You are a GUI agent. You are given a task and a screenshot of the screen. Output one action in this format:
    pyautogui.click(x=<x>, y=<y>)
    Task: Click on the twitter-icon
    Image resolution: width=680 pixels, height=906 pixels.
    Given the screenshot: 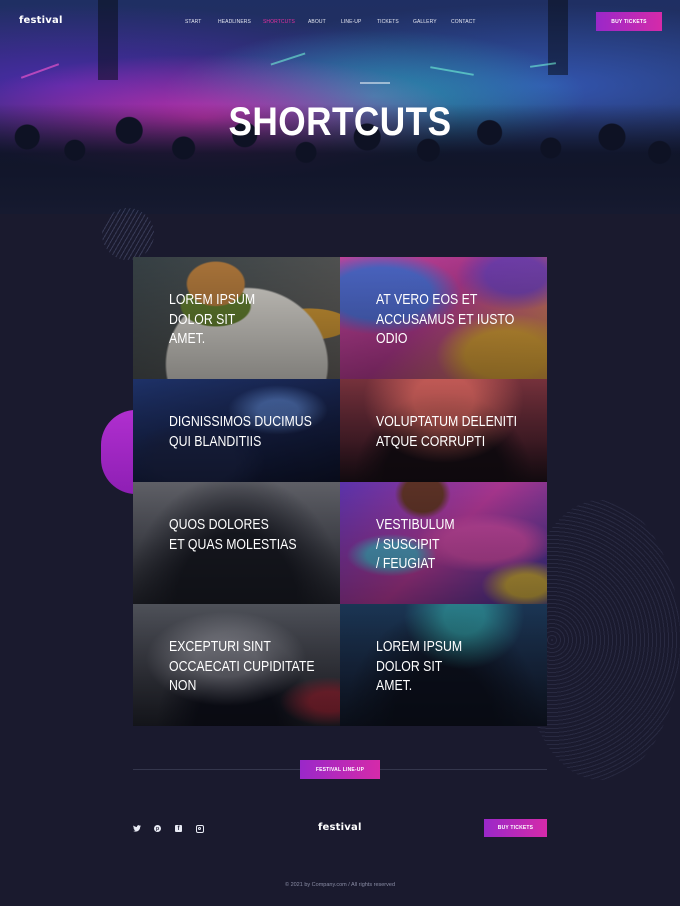 What is the action you would take?
    pyautogui.click(x=136, y=828)
    